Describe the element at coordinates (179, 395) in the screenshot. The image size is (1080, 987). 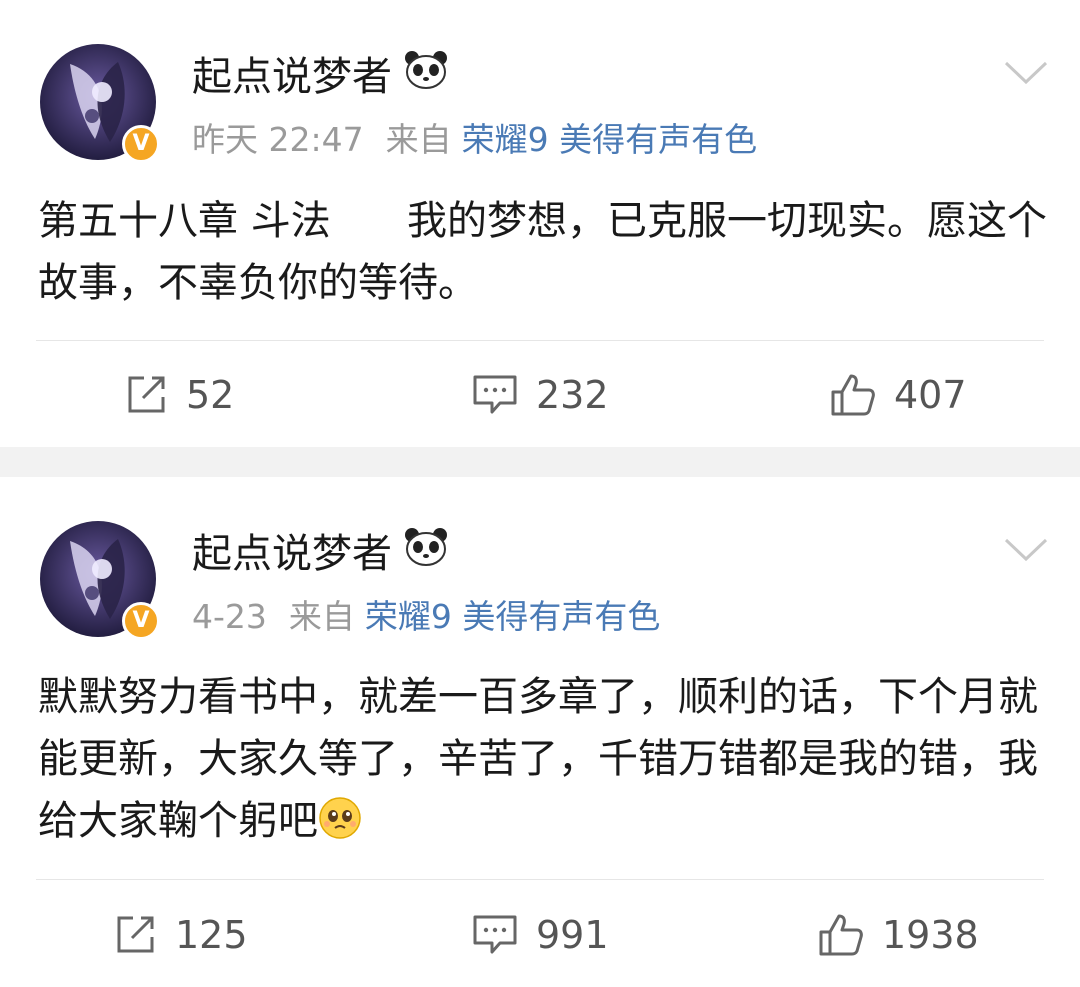
I see `share-button: 52` at that location.